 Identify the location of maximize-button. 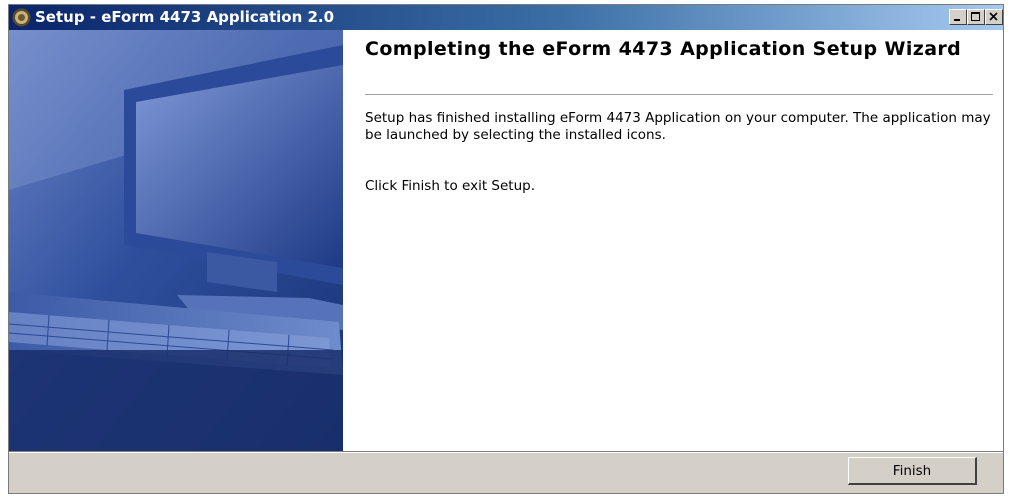
(976, 17).